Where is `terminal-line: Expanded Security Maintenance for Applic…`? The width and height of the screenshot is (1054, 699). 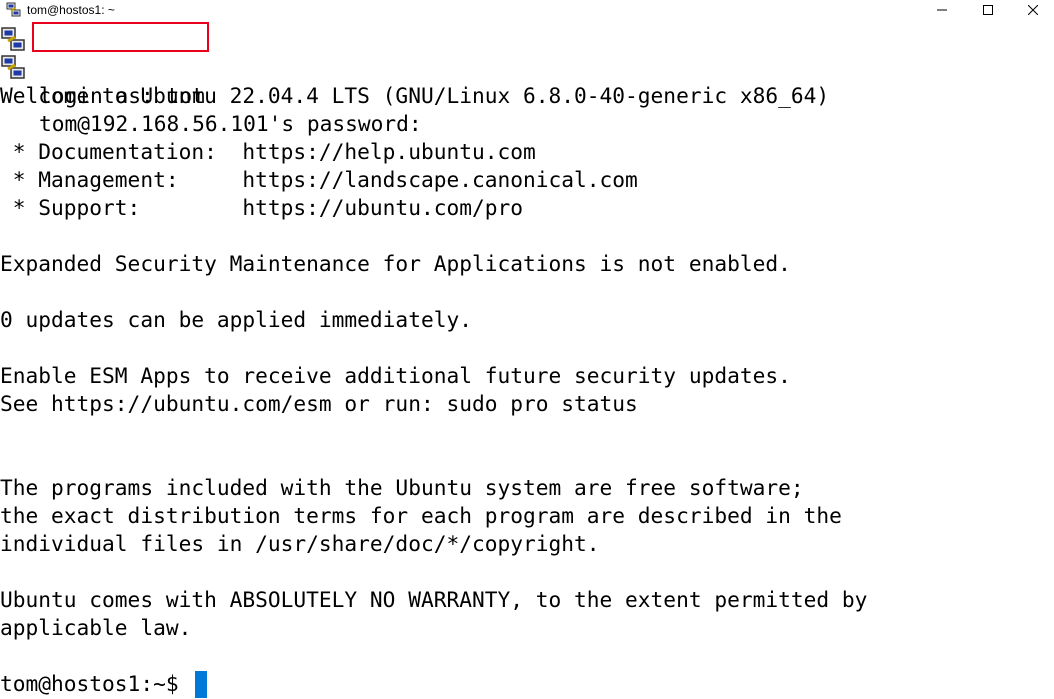
terminal-line: Expanded Security Maintenance for Applic… is located at coordinates (395, 263).